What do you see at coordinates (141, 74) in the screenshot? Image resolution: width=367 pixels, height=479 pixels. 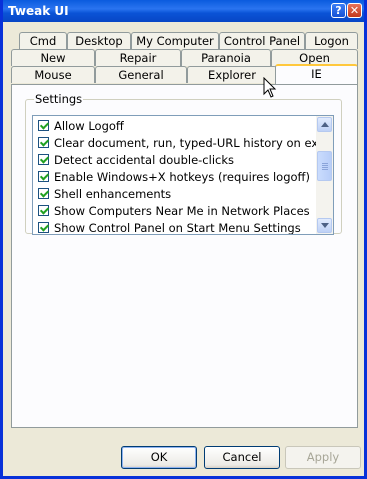 I see `tab-general: General` at bounding box center [141, 74].